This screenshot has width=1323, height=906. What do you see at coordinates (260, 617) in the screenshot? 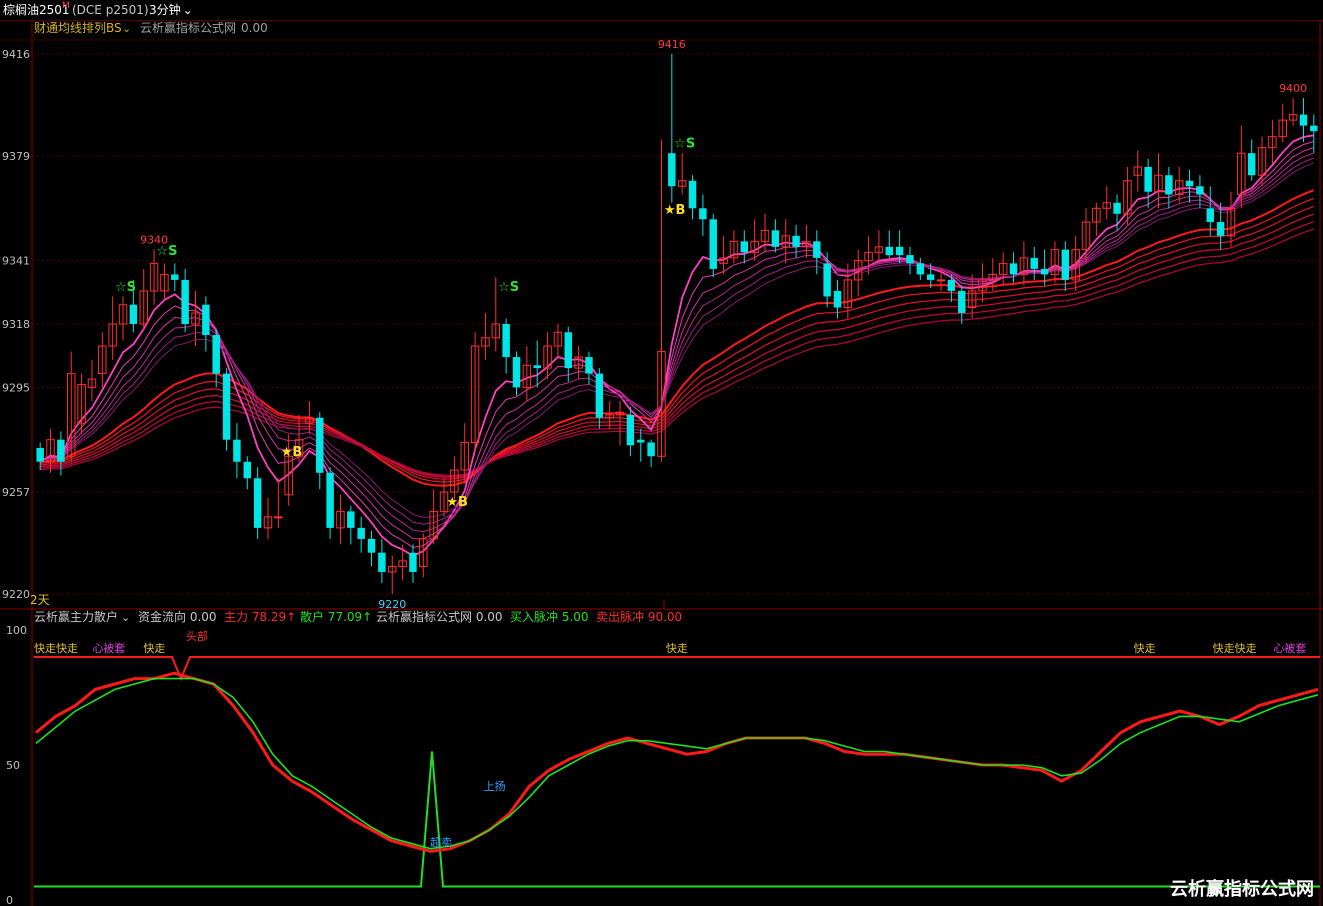
I see `osc-legend-item: 主力 78.29↑` at bounding box center [260, 617].